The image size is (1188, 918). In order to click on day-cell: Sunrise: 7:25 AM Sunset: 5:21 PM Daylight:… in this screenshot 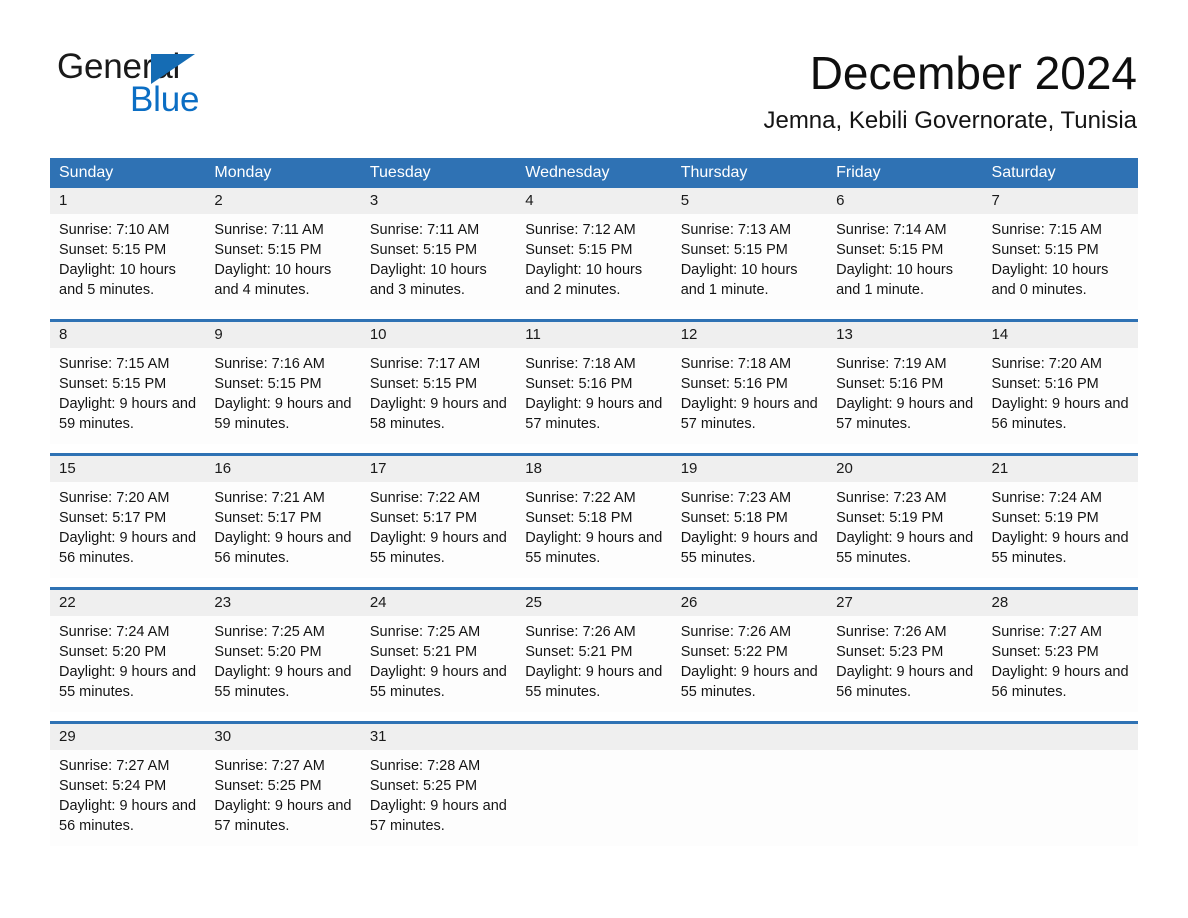, I will do `click(438, 664)`.